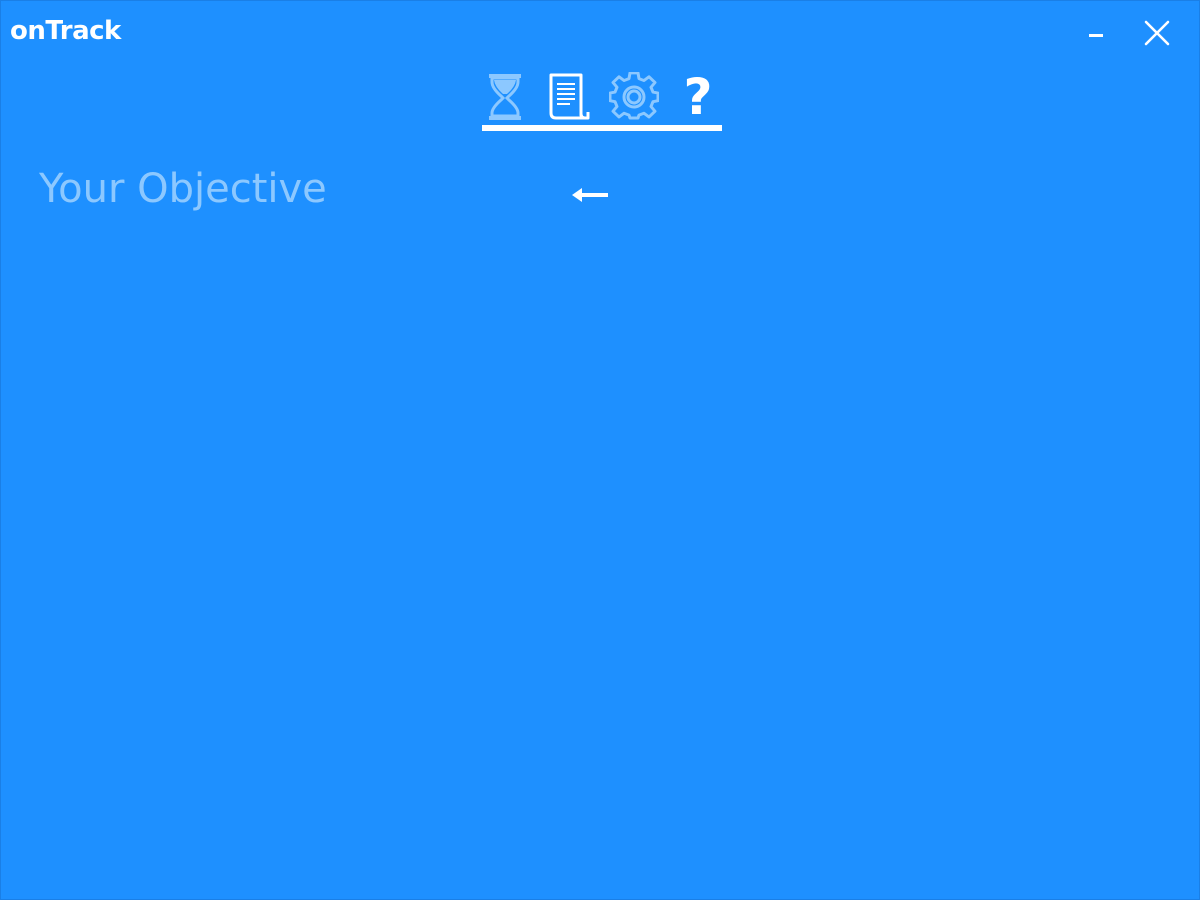 Image resolution: width=1200 pixels, height=900 pixels. What do you see at coordinates (183, 189) in the screenshot?
I see `objective-input: Your Objective` at bounding box center [183, 189].